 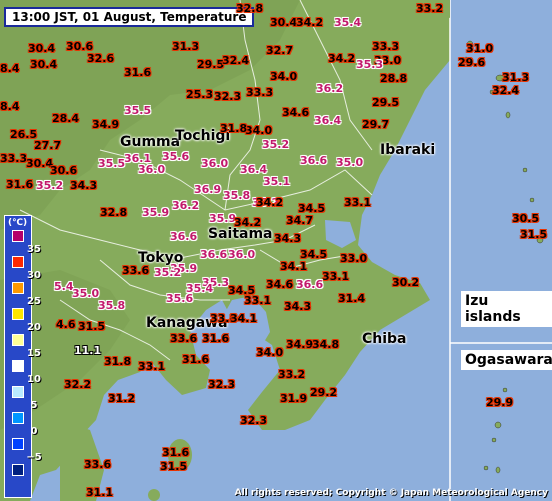 I want to click on station-value: 5.4, so click(x=64, y=286).